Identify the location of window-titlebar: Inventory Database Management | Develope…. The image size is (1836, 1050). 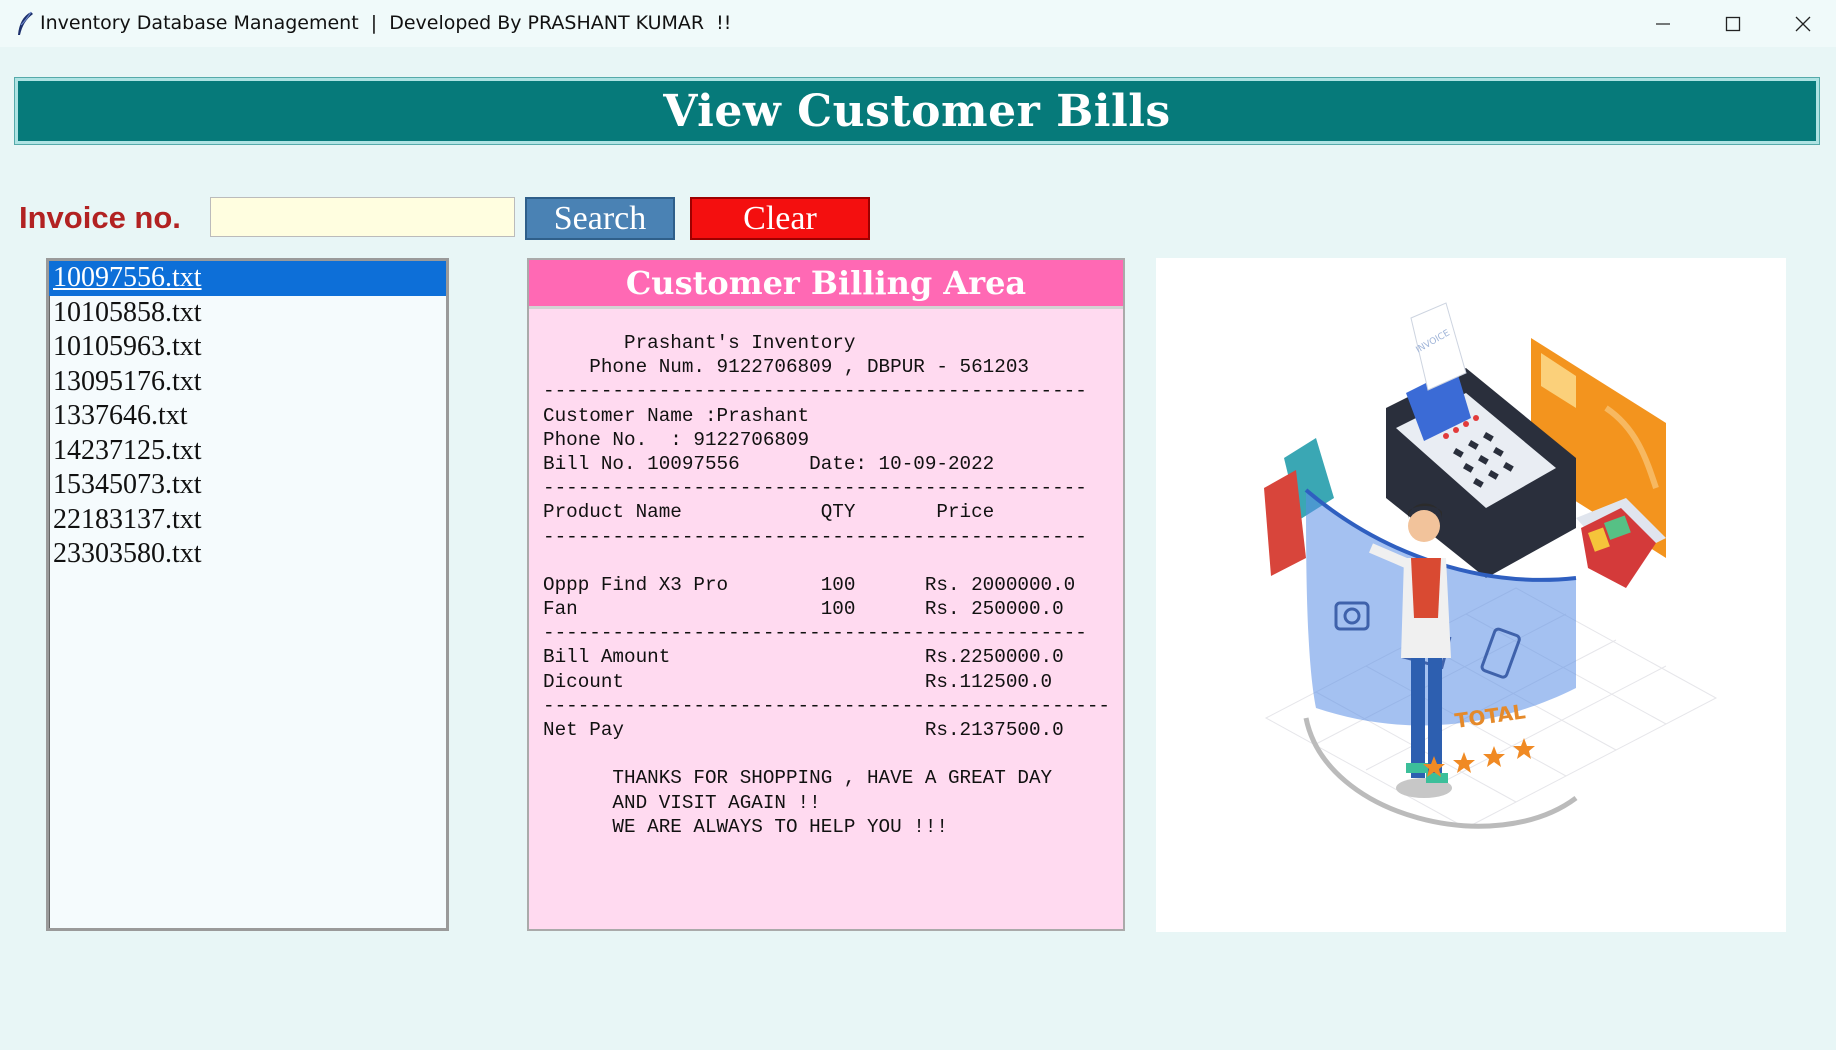
(918, 23).